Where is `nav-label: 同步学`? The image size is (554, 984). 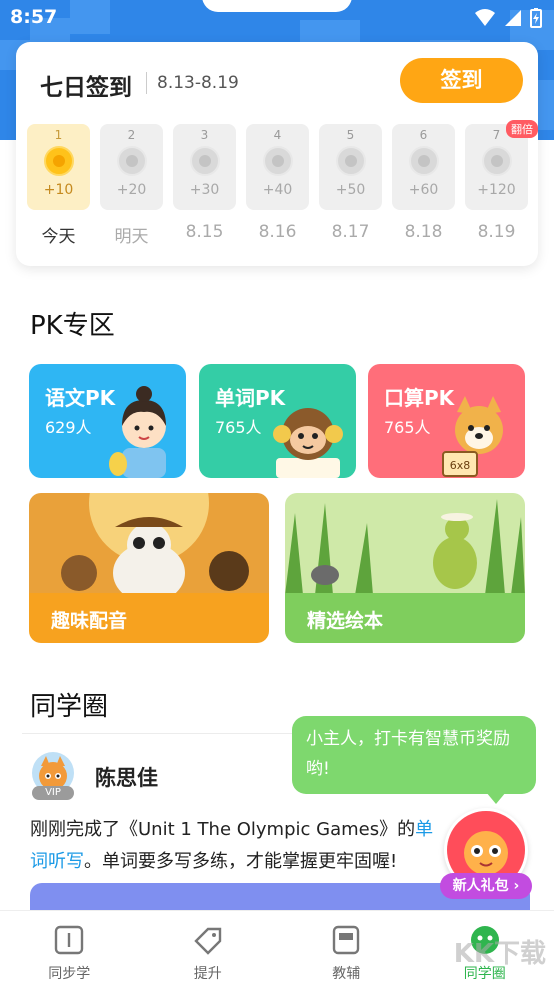 nav-label: 同步学 is located at coordinates (69, 974).